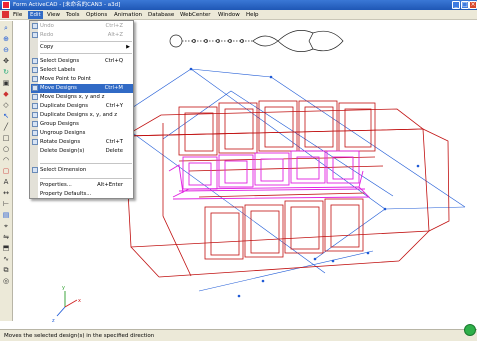  I want to click on select-labels-icon, so click(35, 70).